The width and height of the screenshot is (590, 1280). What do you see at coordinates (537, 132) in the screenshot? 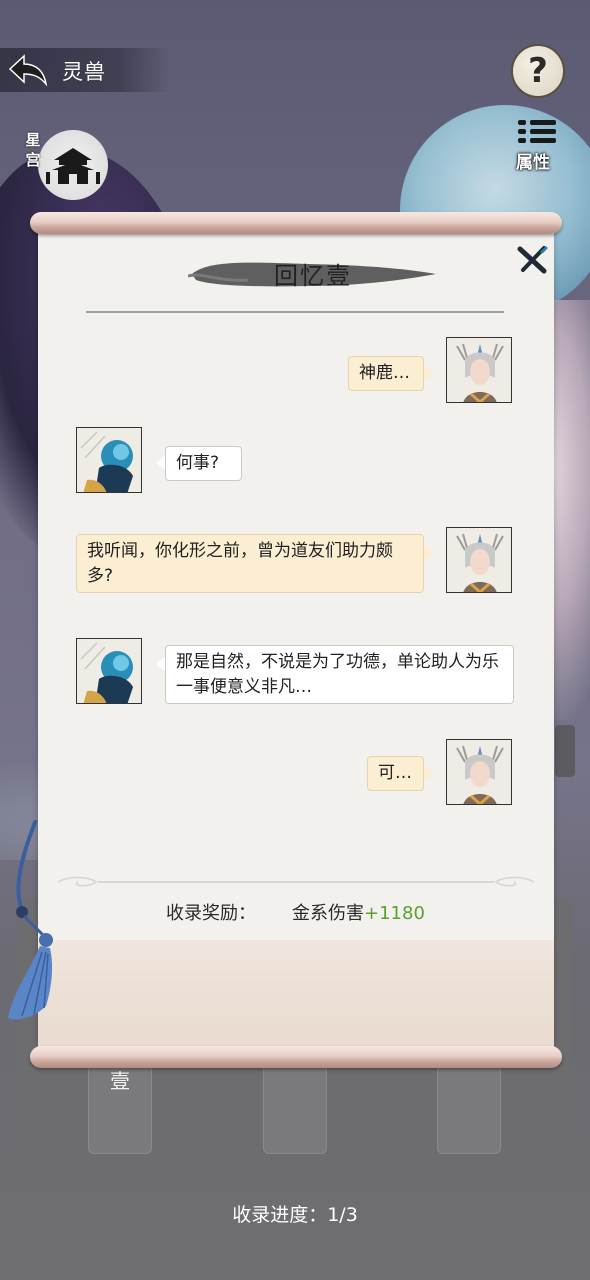
I see `menu-lines-icon` at bounding box center [537, 132].